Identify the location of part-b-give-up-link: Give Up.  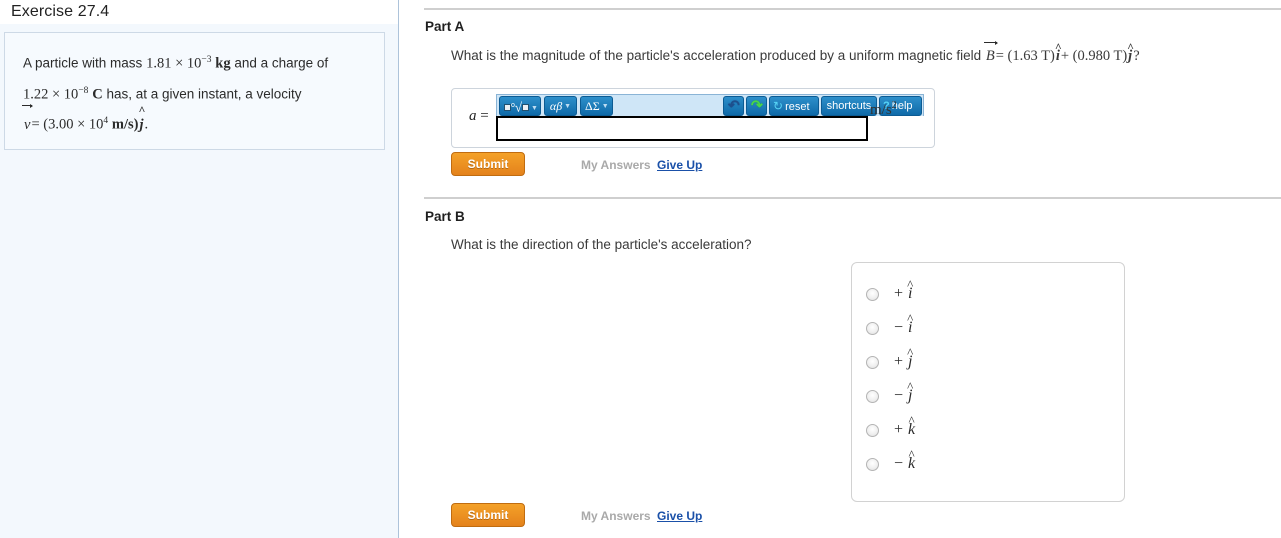
(679, 516).